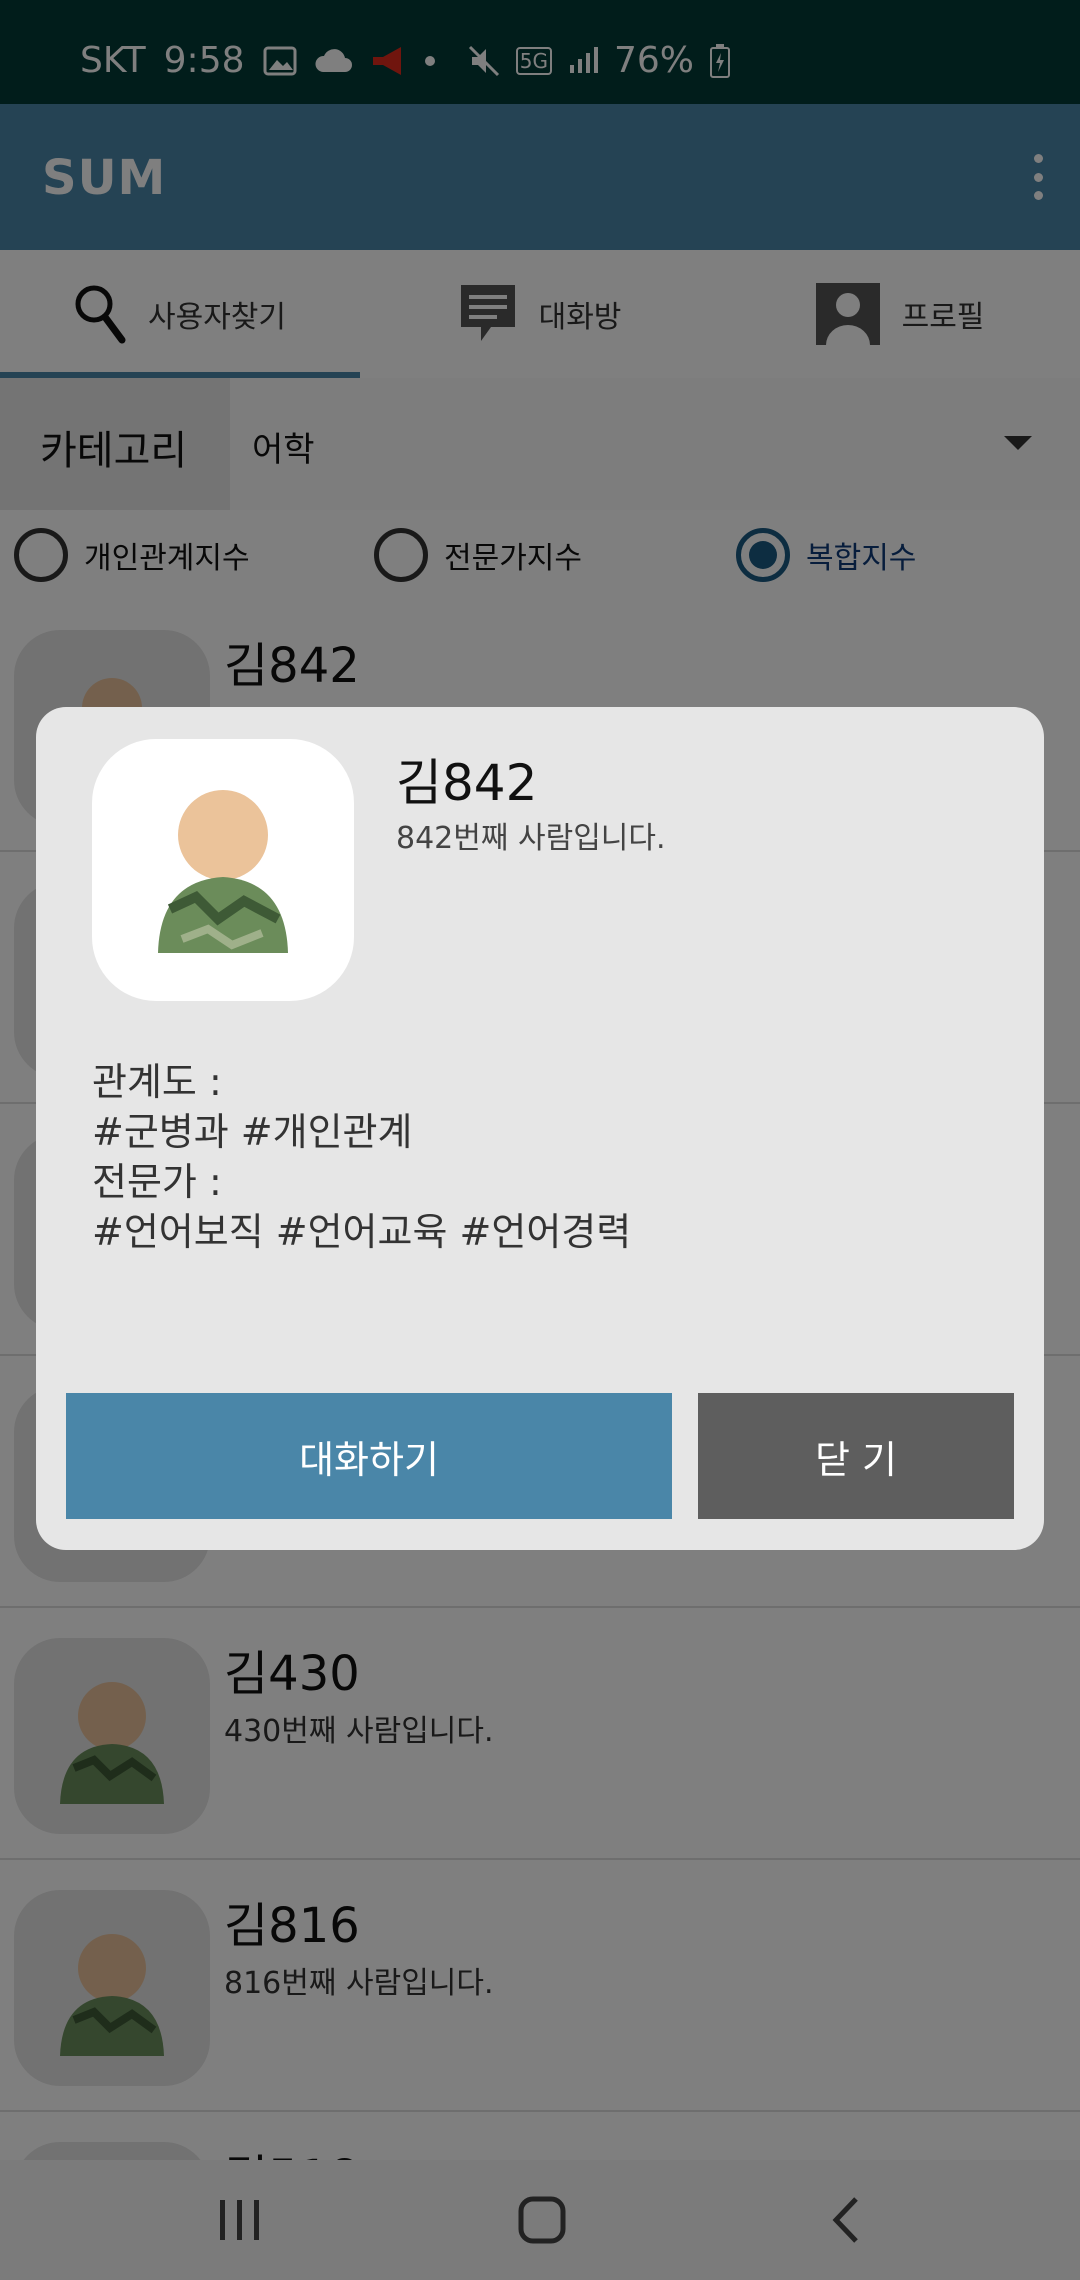 The height and width of the screenshot is (2280, 1080). I want to click on user-tags: 관계도 : #군병과 #개인관계 전문가 : #언어보직 #언어교육 #언어경력, so click(361, 1157).